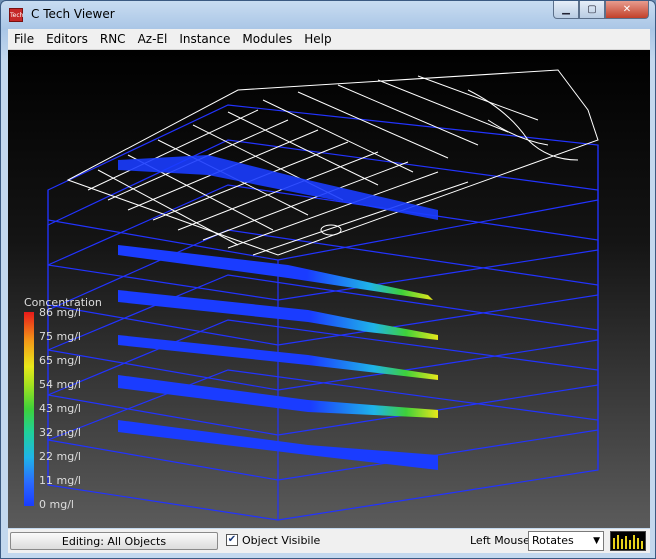 This screenshot has height=559, width=656. I want to click on legend-tick: 65 mg/l, so click(60, 360).